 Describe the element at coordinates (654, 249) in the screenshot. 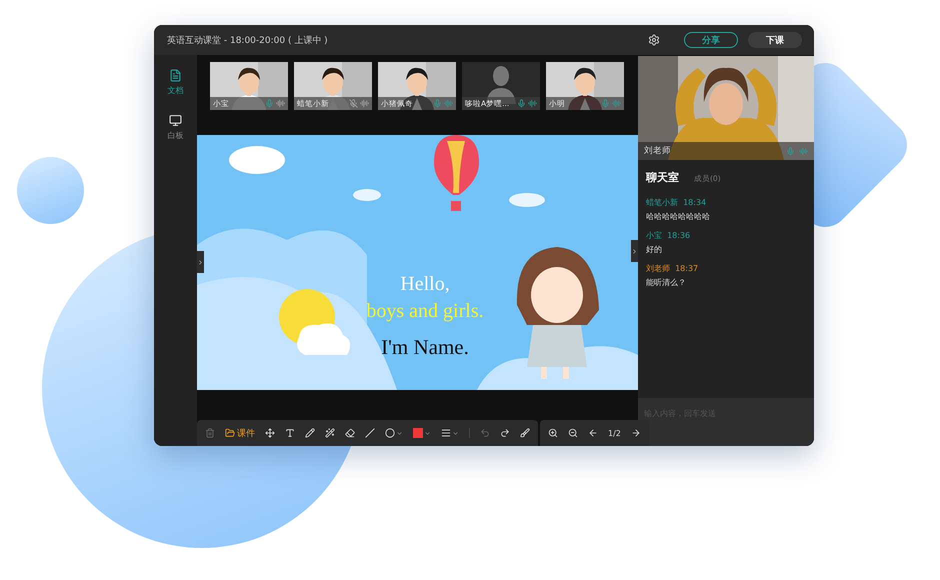

I see `message-text: 好的` at that location.